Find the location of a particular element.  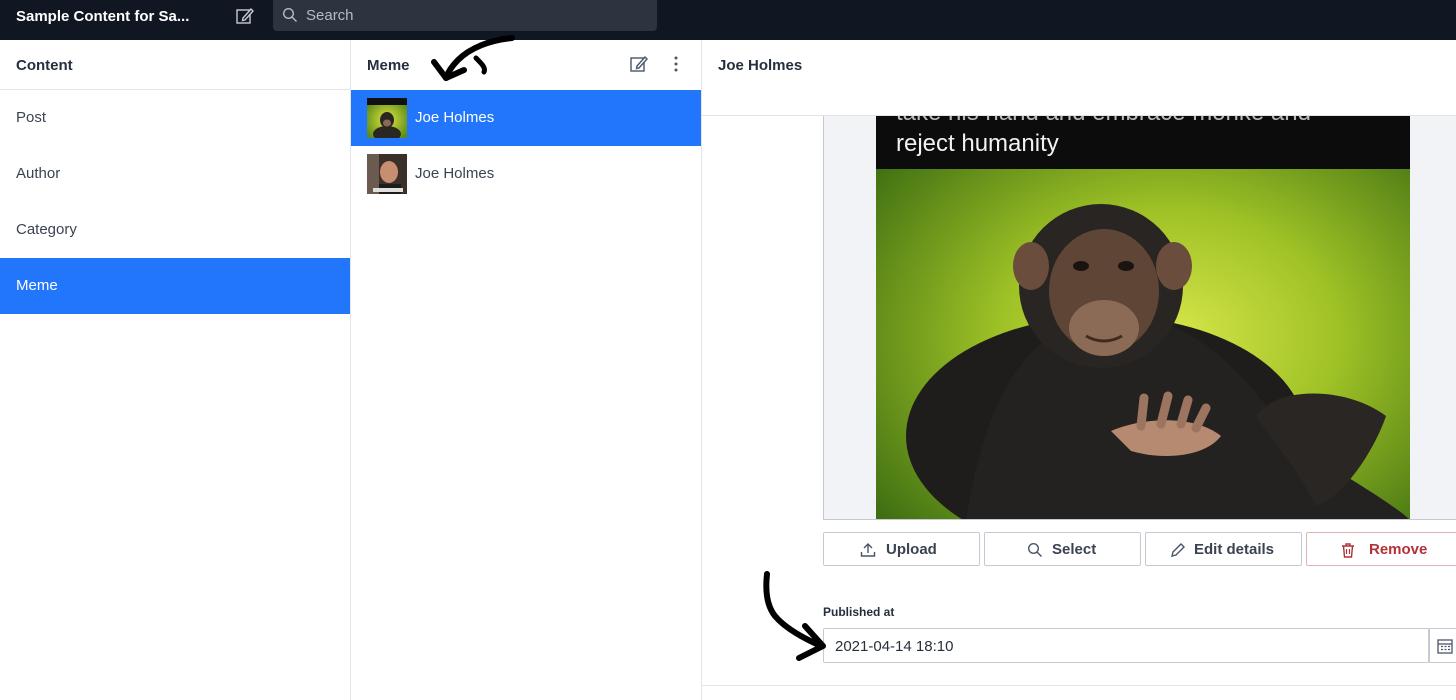

nav-item-author: Author is located at coordinates (175, 174).